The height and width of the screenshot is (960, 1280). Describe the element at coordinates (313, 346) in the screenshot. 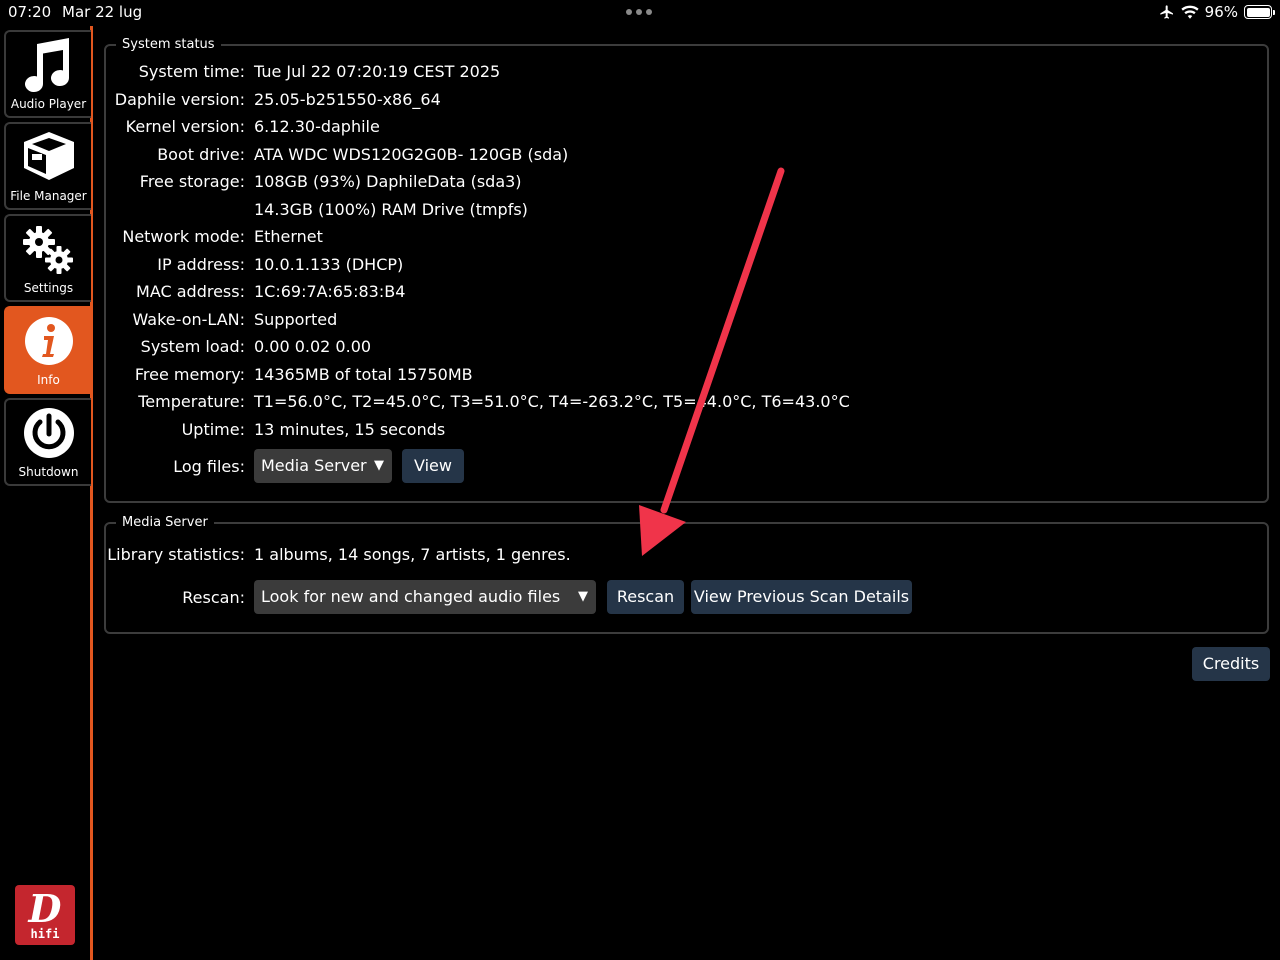

I see `status-row-value: 0.00 0.02 0.00` at that location.